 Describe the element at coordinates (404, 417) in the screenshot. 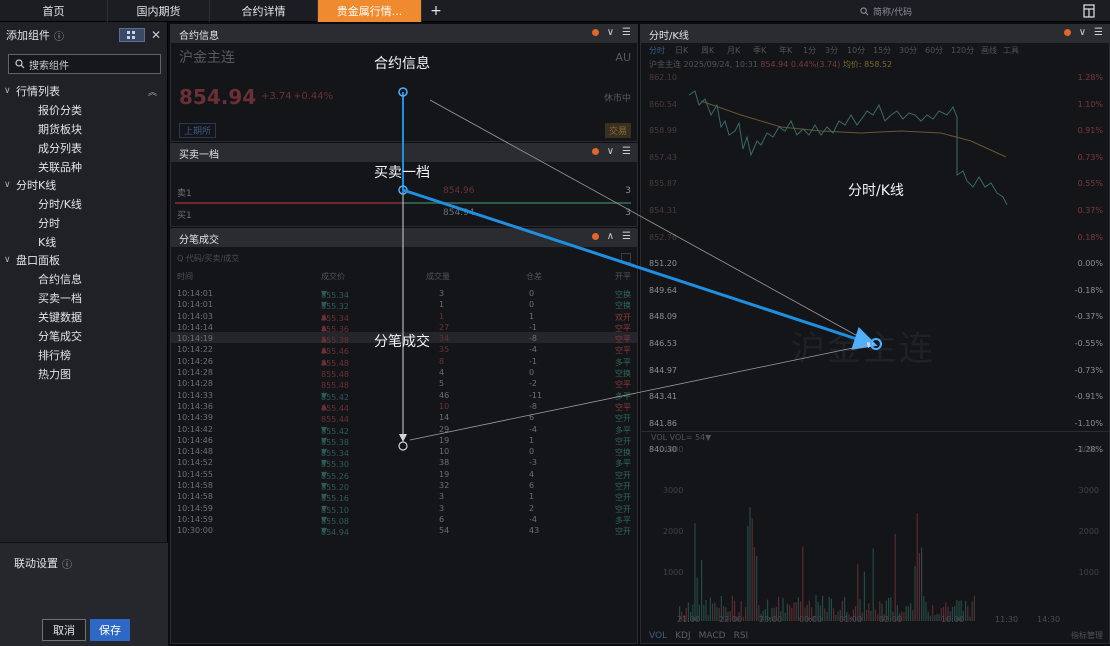

I see `table-row: 10:14:39 855.44 14 6 空开` at that location.